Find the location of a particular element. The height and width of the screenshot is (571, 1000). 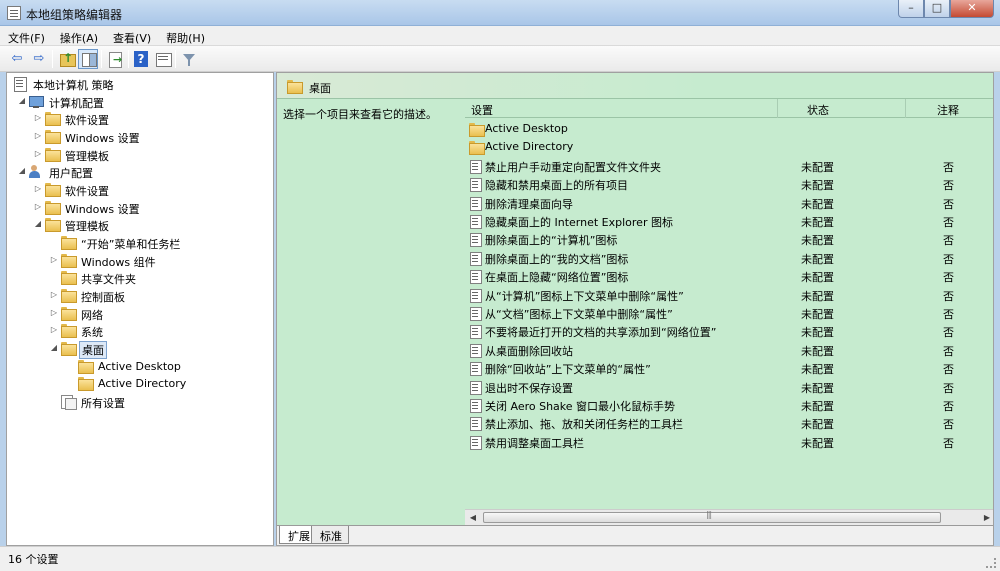

maximize-button: □ is located at coordinates (937, 9).